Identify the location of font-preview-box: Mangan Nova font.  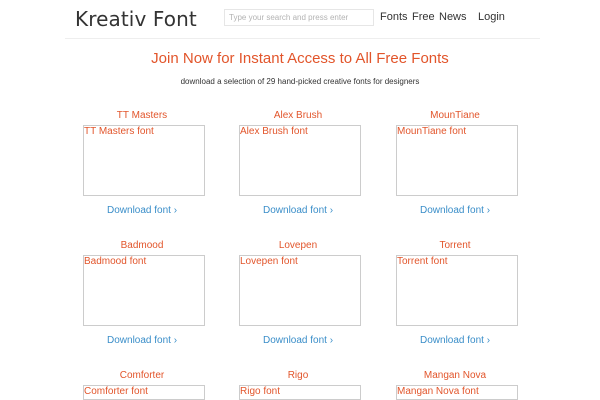
(457, 392).